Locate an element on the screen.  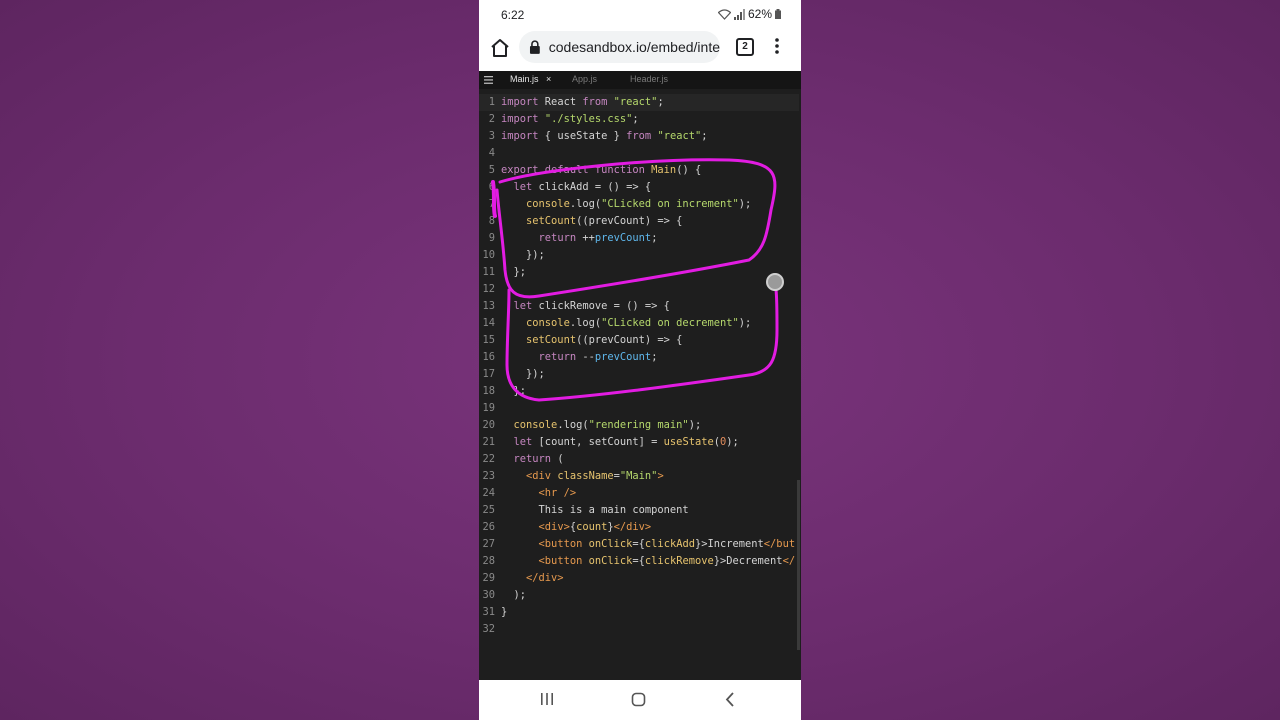
line-number: 5 is located at coordinates (491, 170).